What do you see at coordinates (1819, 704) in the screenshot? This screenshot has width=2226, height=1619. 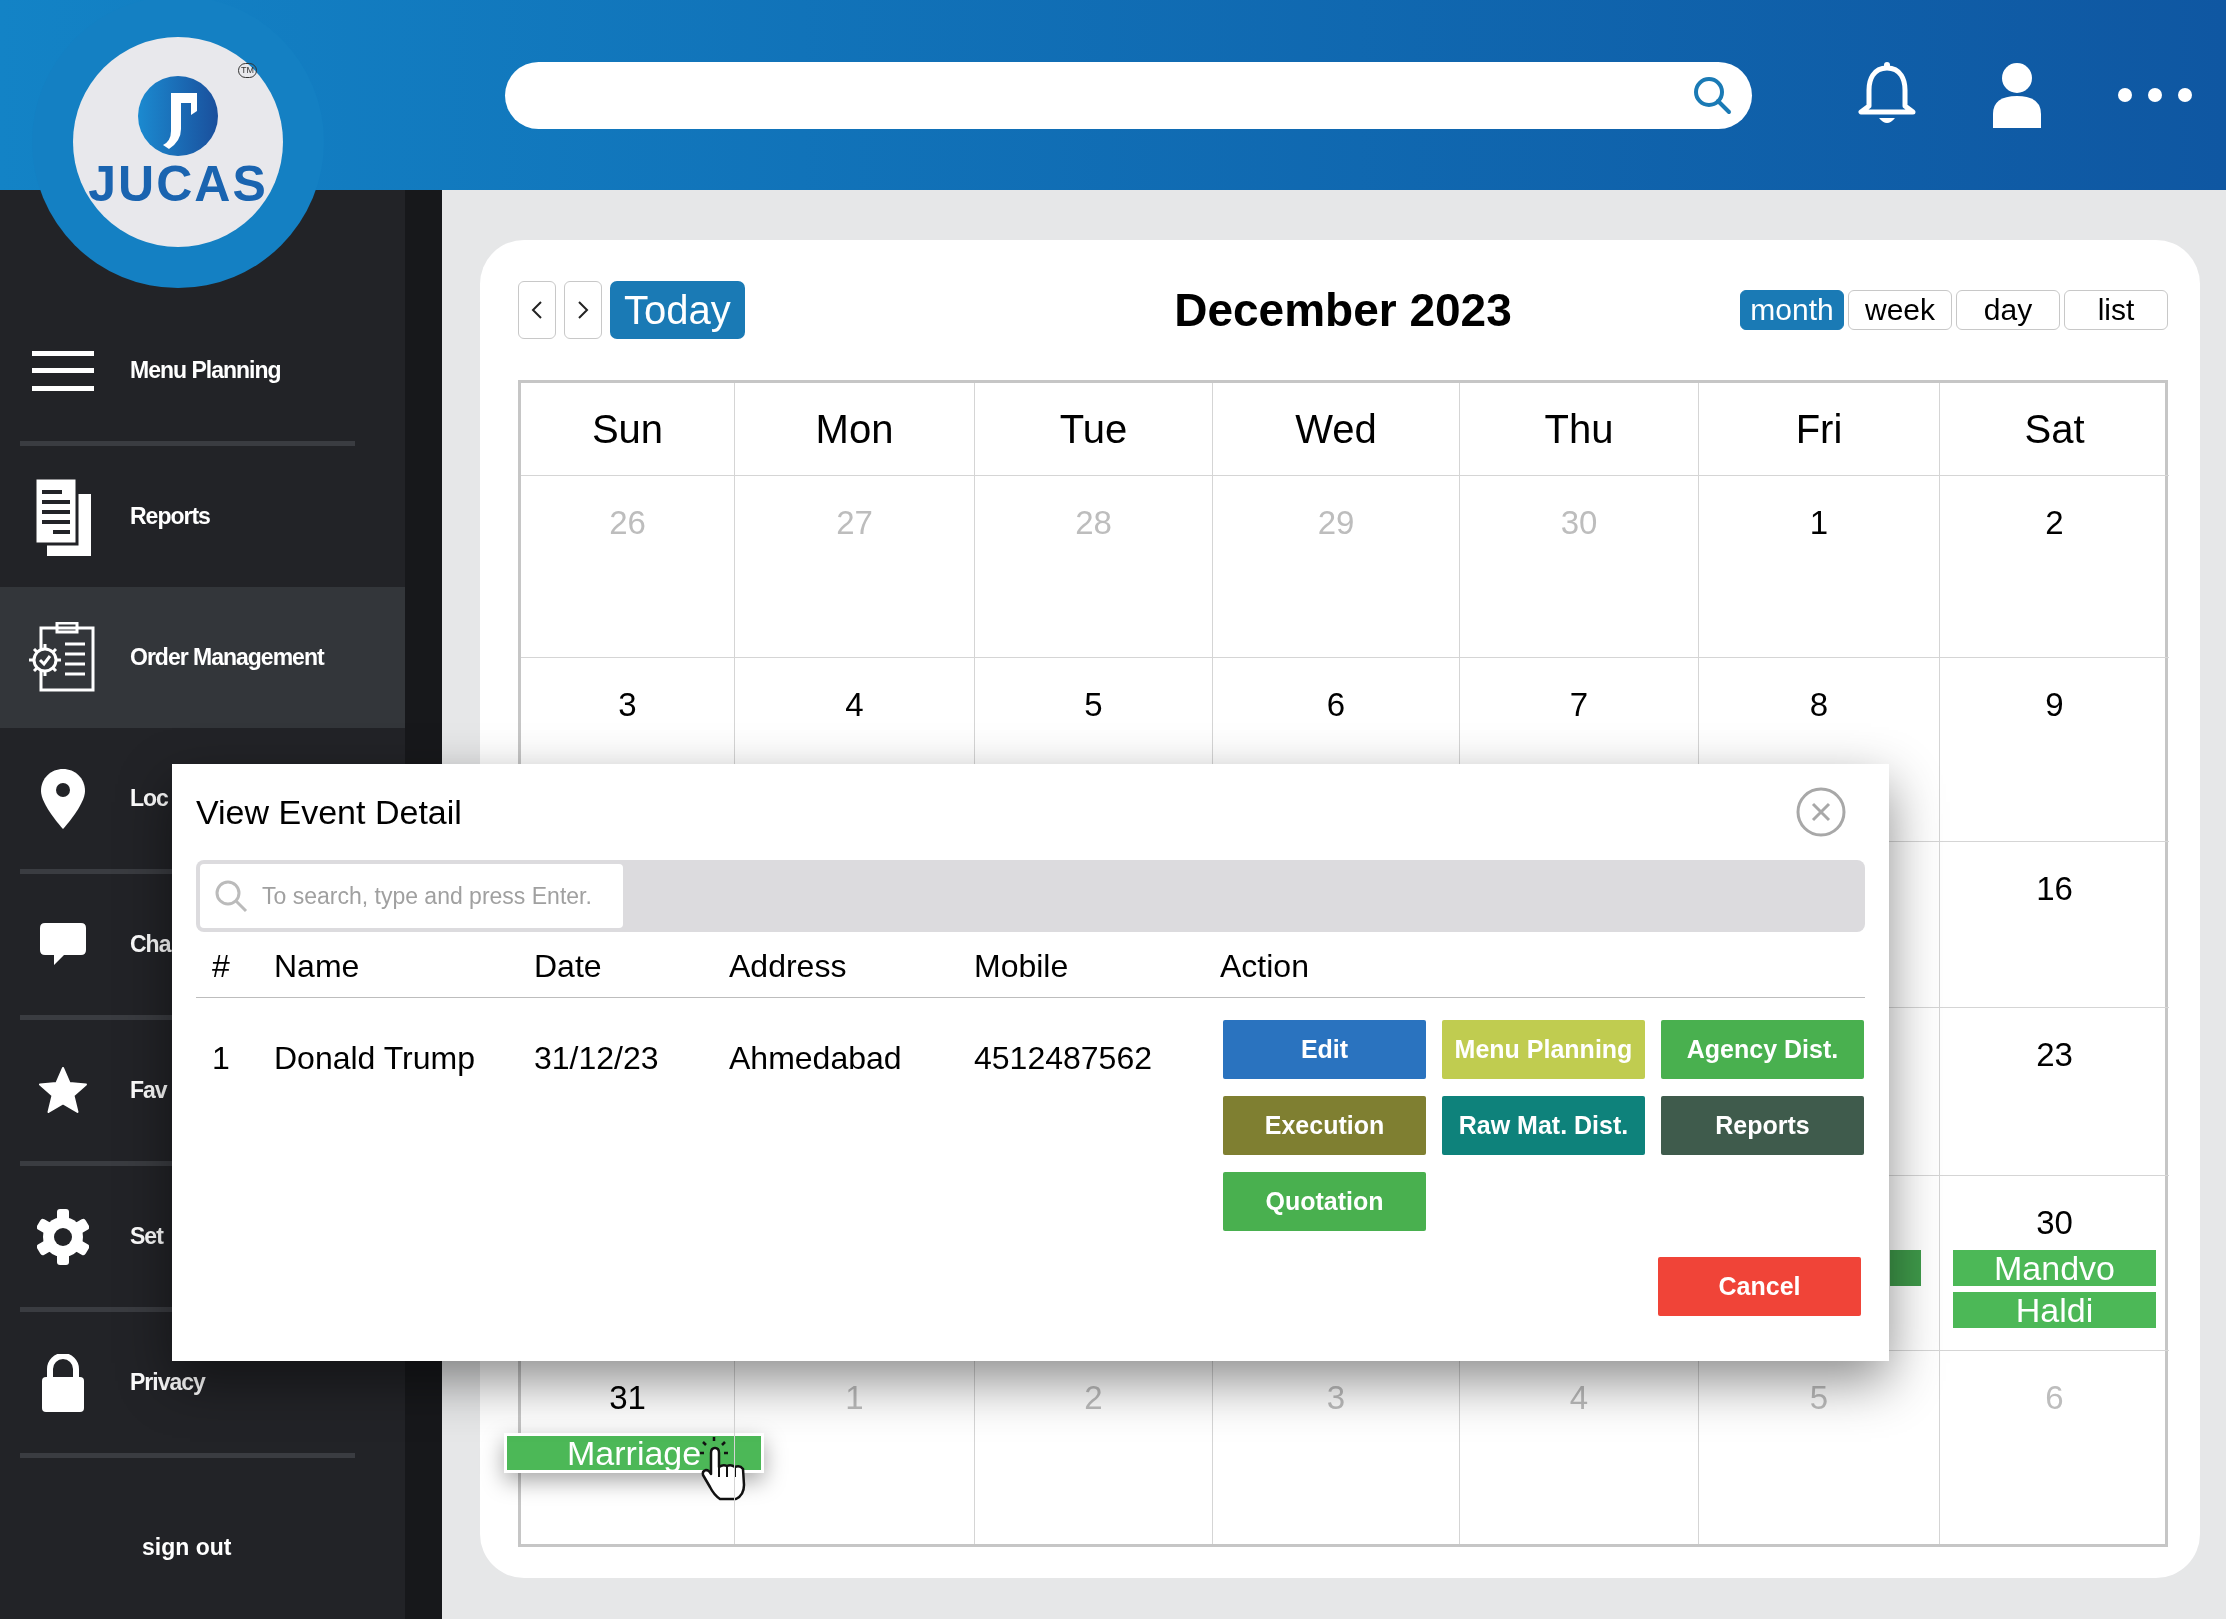 I see `day-number: 8` at bounding box center [1819, 704].